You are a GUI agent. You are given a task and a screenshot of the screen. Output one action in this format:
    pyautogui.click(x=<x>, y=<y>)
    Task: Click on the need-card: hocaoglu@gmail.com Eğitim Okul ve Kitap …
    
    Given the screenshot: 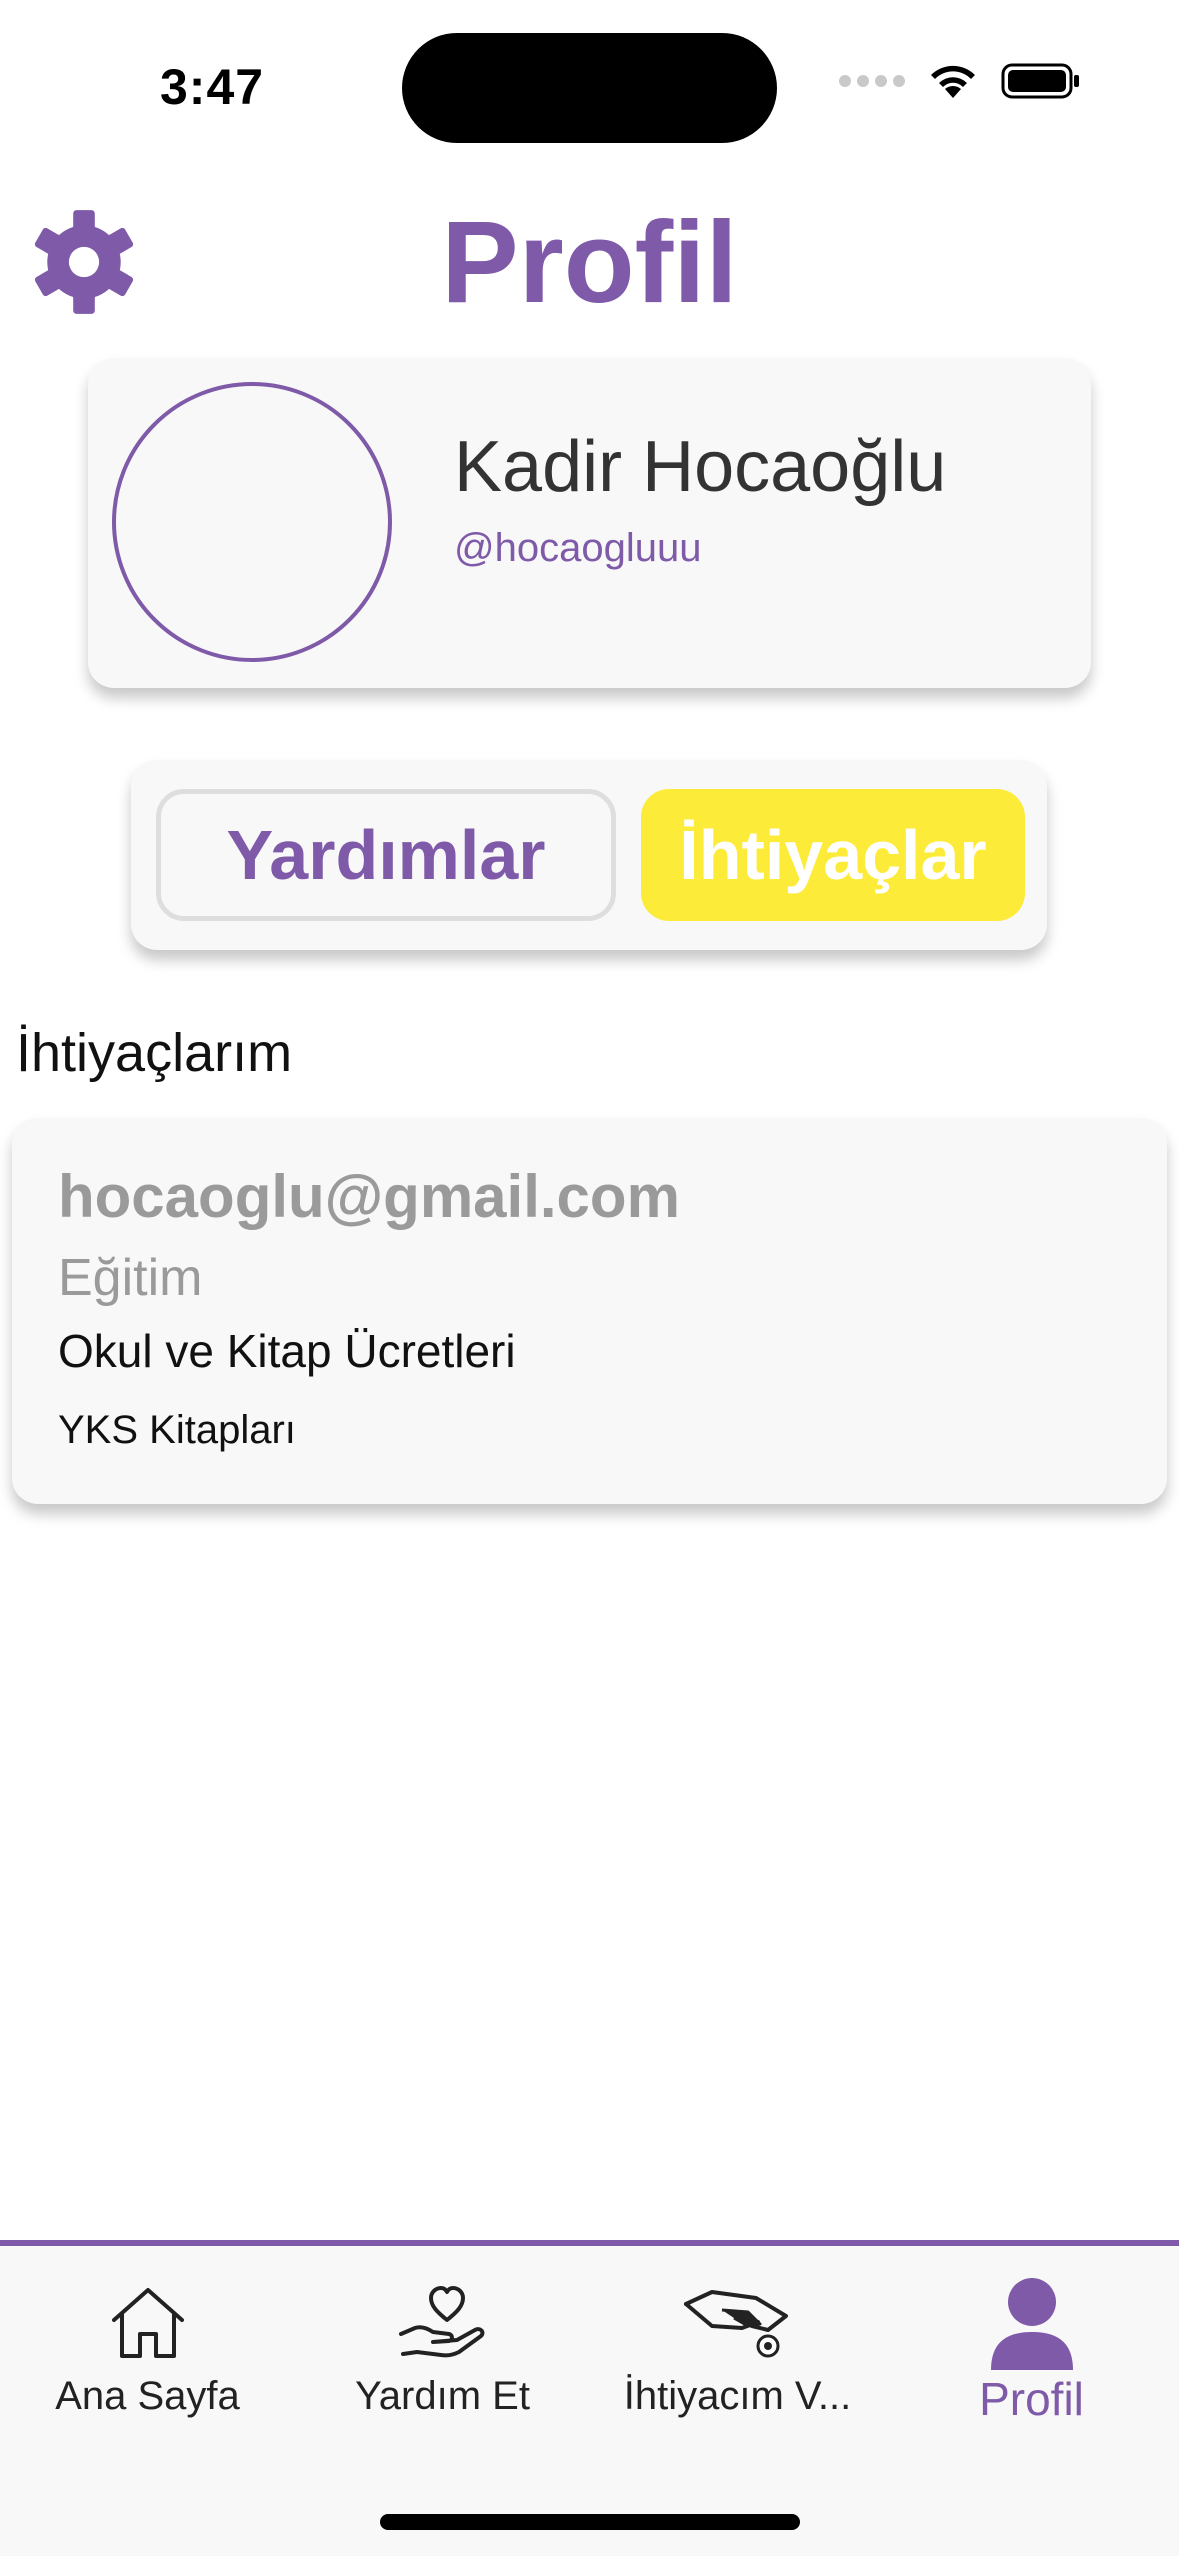 What is the action you would take?
    pyautogui.click(x=589, y=1311)
    